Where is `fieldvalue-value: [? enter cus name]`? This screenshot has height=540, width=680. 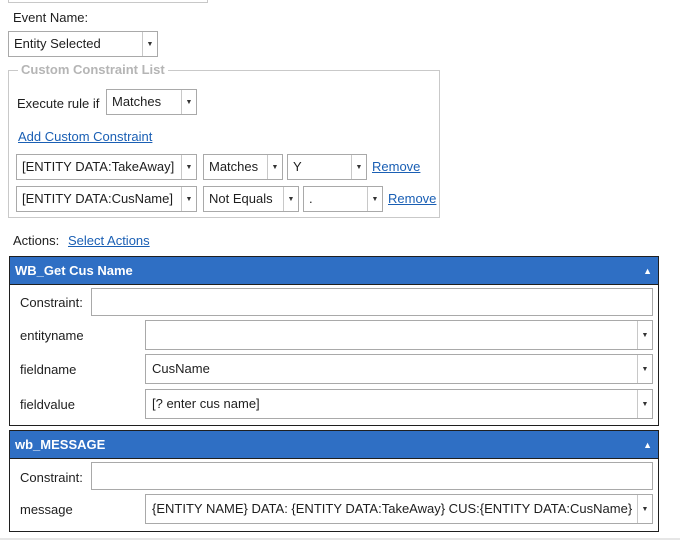
fieldvalue-value: [? enter cus name] is located at coordinates (206, 403).